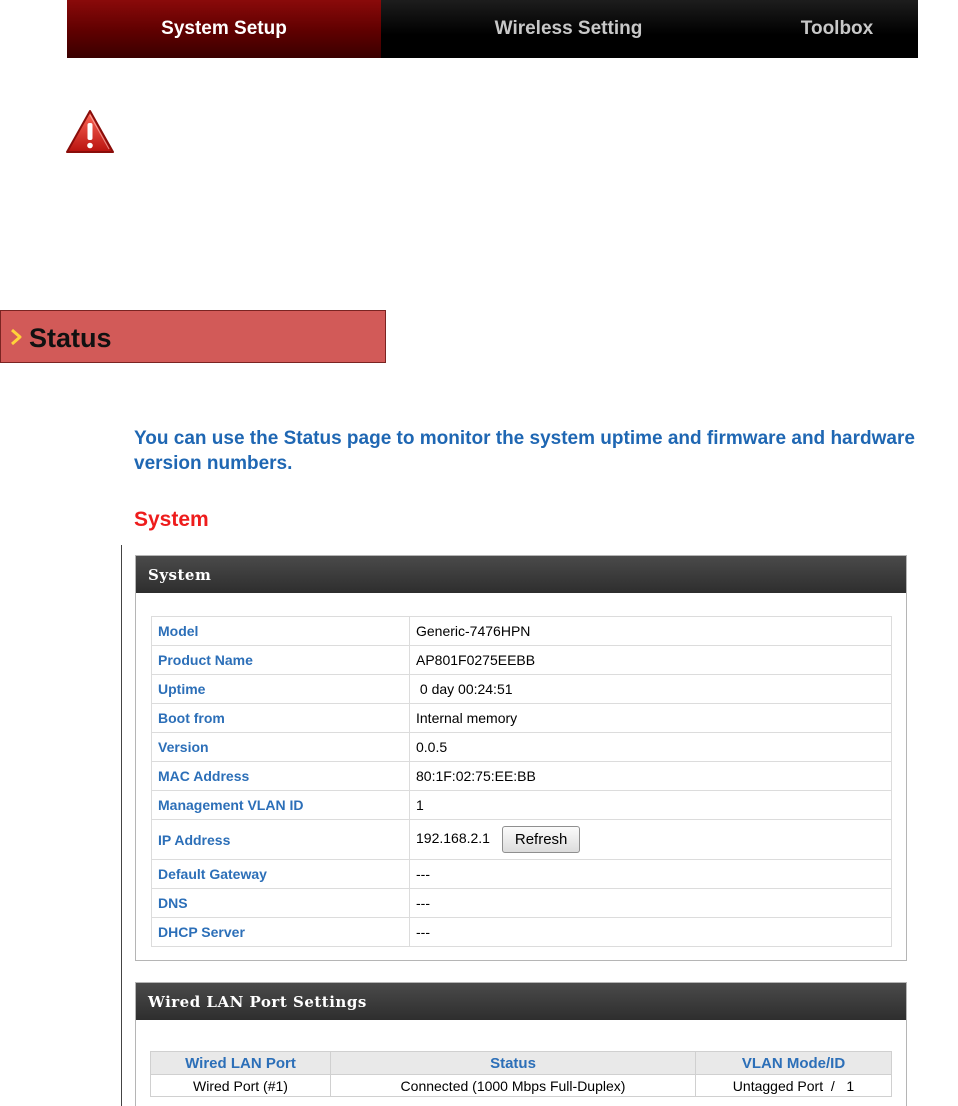 This screenshot has width=958, height=1106. What do you see at coordinates (650, 689) in the screenshot?
I see `row-value-uptime: 0 day 00:24:51` at bounding box center [650, 689].